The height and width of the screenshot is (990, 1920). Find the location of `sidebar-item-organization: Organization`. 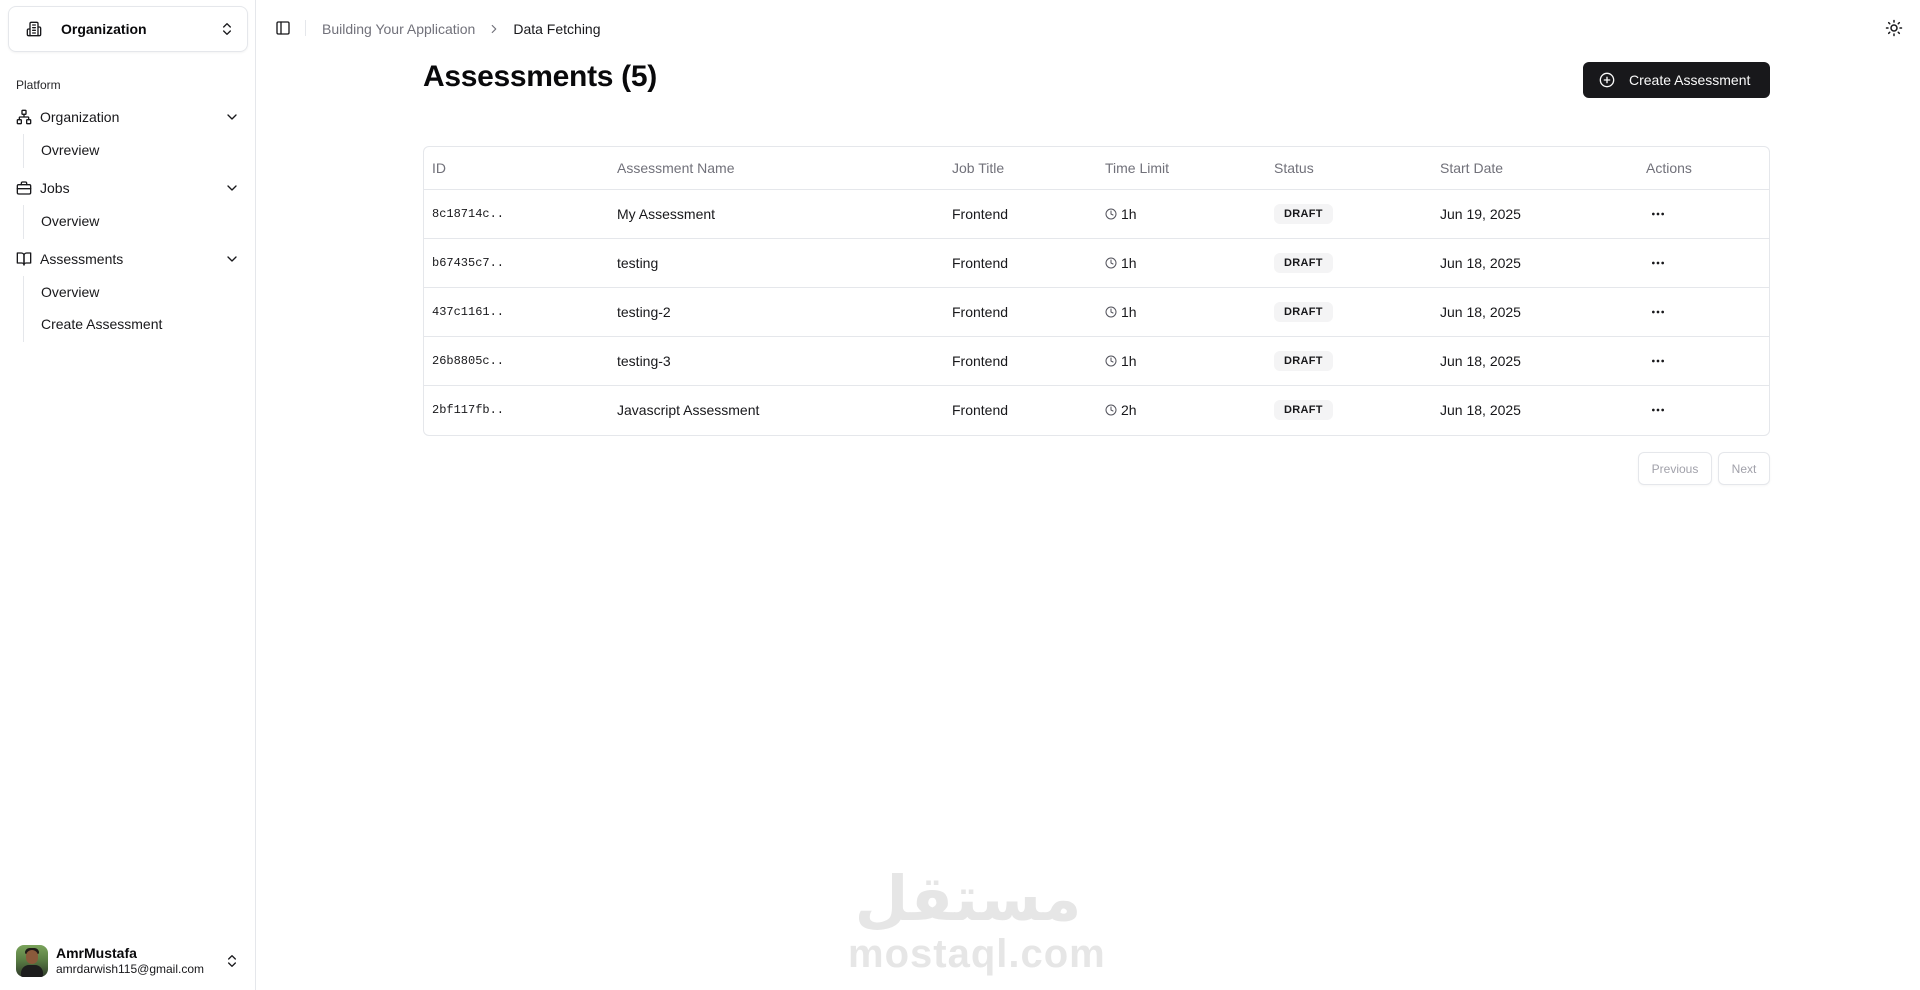

sidebar-item-organization: Organization is located at coordinates (128, 117).